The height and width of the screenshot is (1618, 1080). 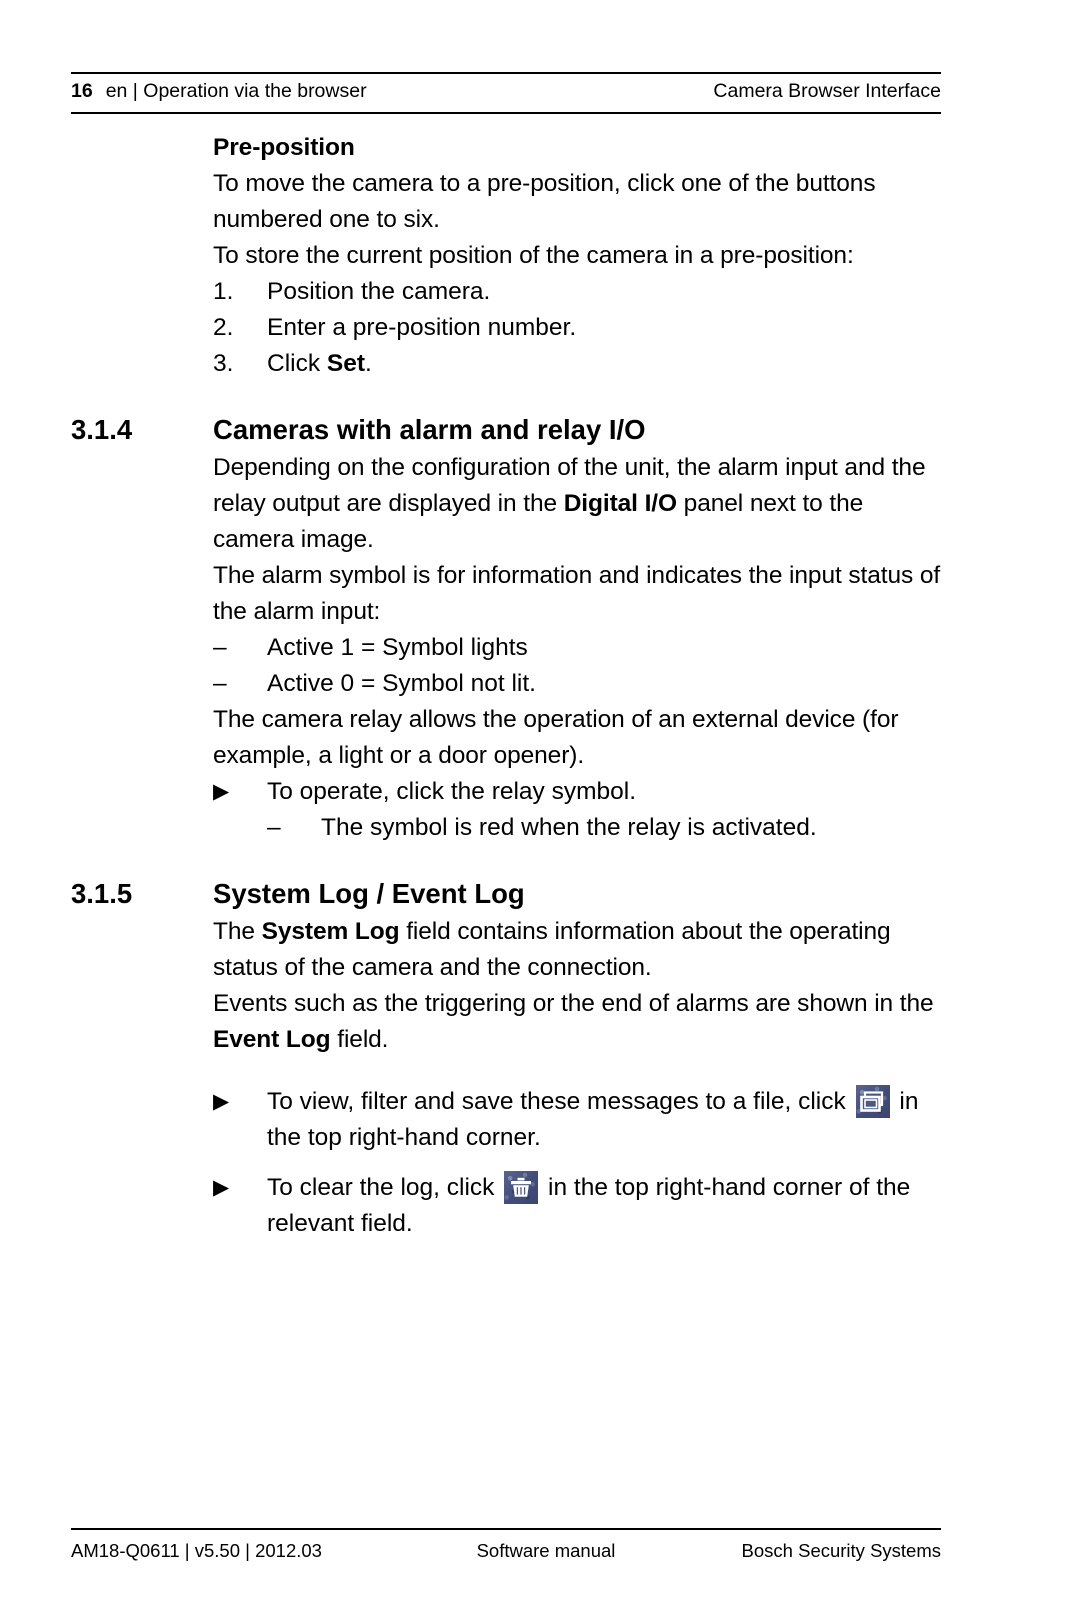 What do you see at coordinates (521, 1187) in the screenshot?
I see `trash-icon` at bounding box center [521, 1187].